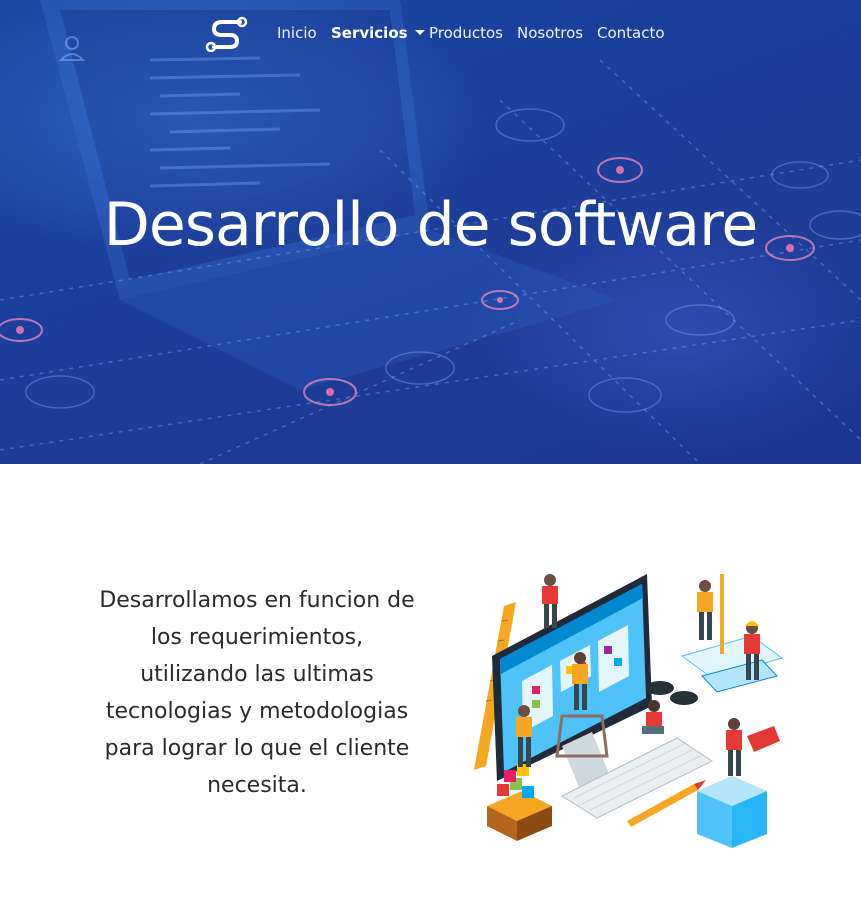  What do you see at coordinates (369, 33) in the screenshot?
I see `nav-servicios-label: Servicios` at bounding box center [369, 33].